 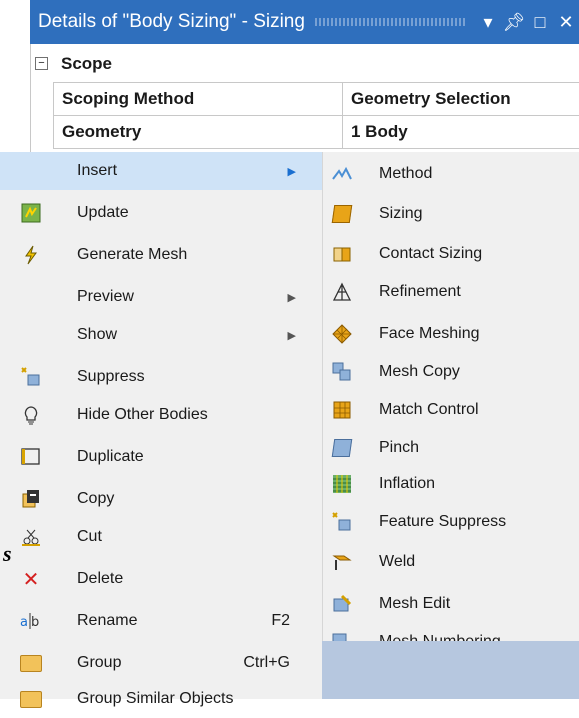 I want to click on submenu-item-mesh-edit: Mesh Edit, so click(x=451, y=604).